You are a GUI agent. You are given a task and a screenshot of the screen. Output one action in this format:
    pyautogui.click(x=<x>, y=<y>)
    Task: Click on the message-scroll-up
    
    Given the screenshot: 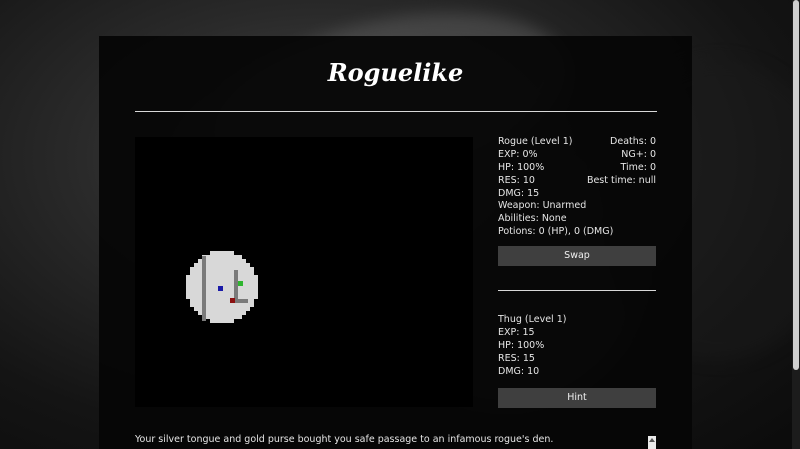 What is the action you would take?
    pyautogui.click(x=652, y=442)
    